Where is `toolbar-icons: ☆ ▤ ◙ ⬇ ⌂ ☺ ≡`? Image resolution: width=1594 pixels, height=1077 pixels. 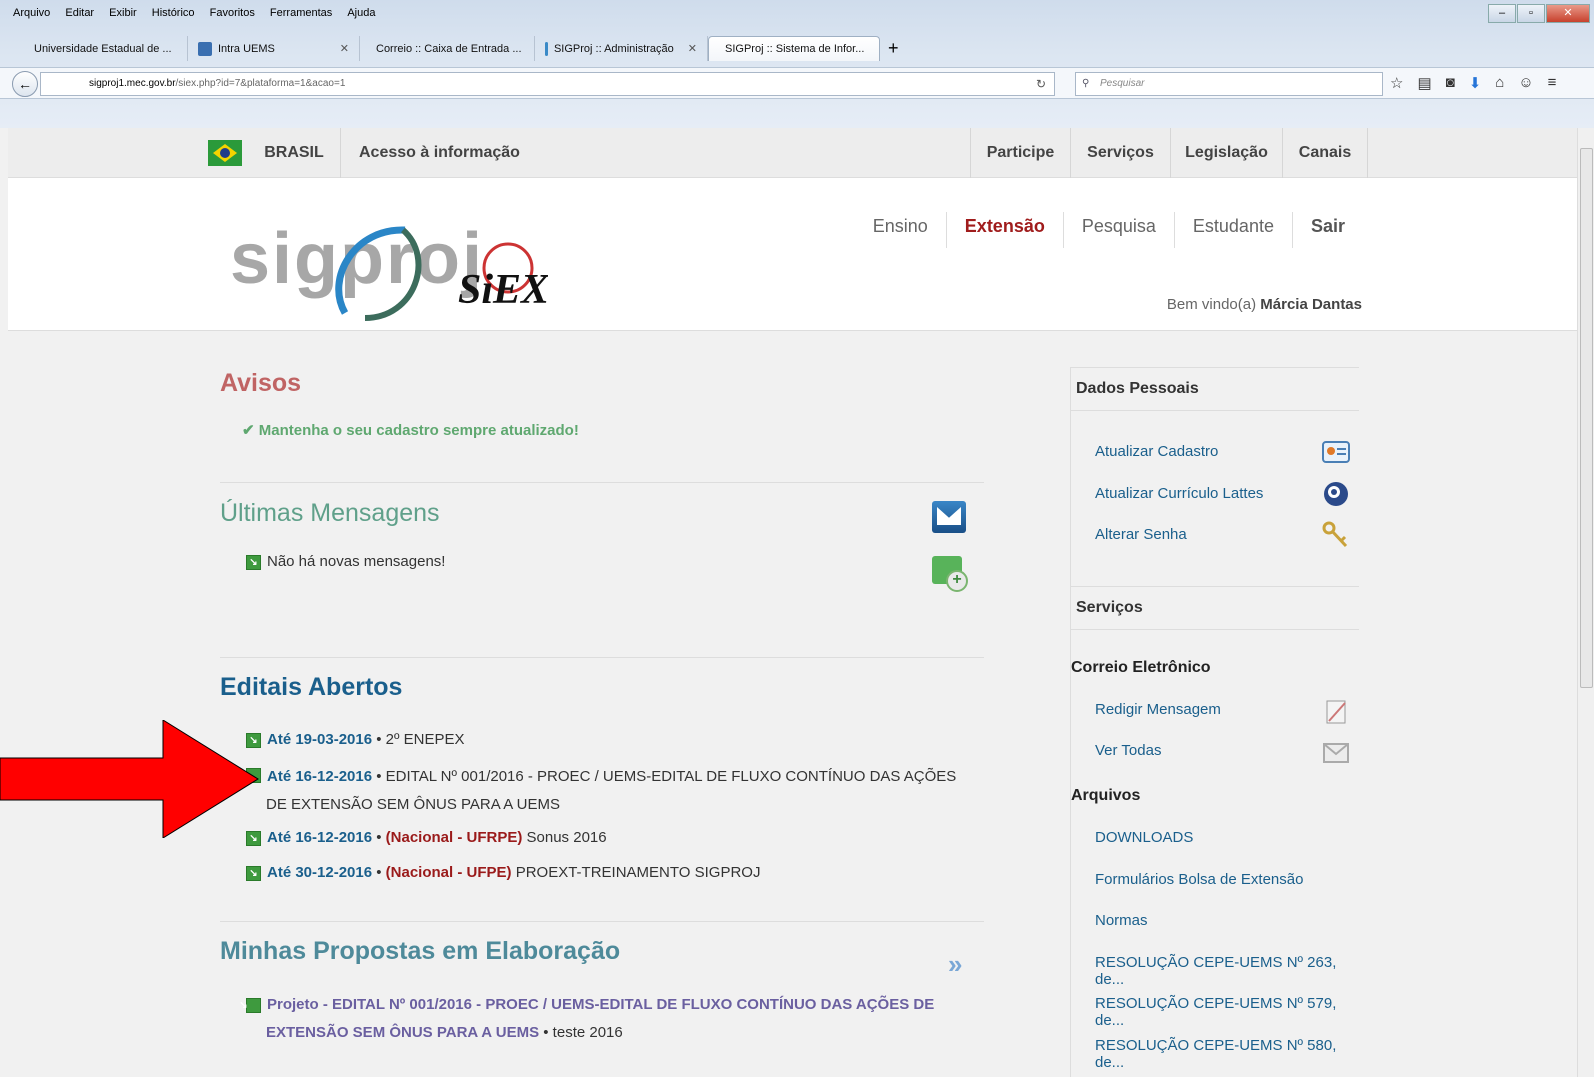
toolbar-icons: ☆ ▤ ◙ ⬇ ⌂ ☺ ≡ is located at coordinates (1473, 83).